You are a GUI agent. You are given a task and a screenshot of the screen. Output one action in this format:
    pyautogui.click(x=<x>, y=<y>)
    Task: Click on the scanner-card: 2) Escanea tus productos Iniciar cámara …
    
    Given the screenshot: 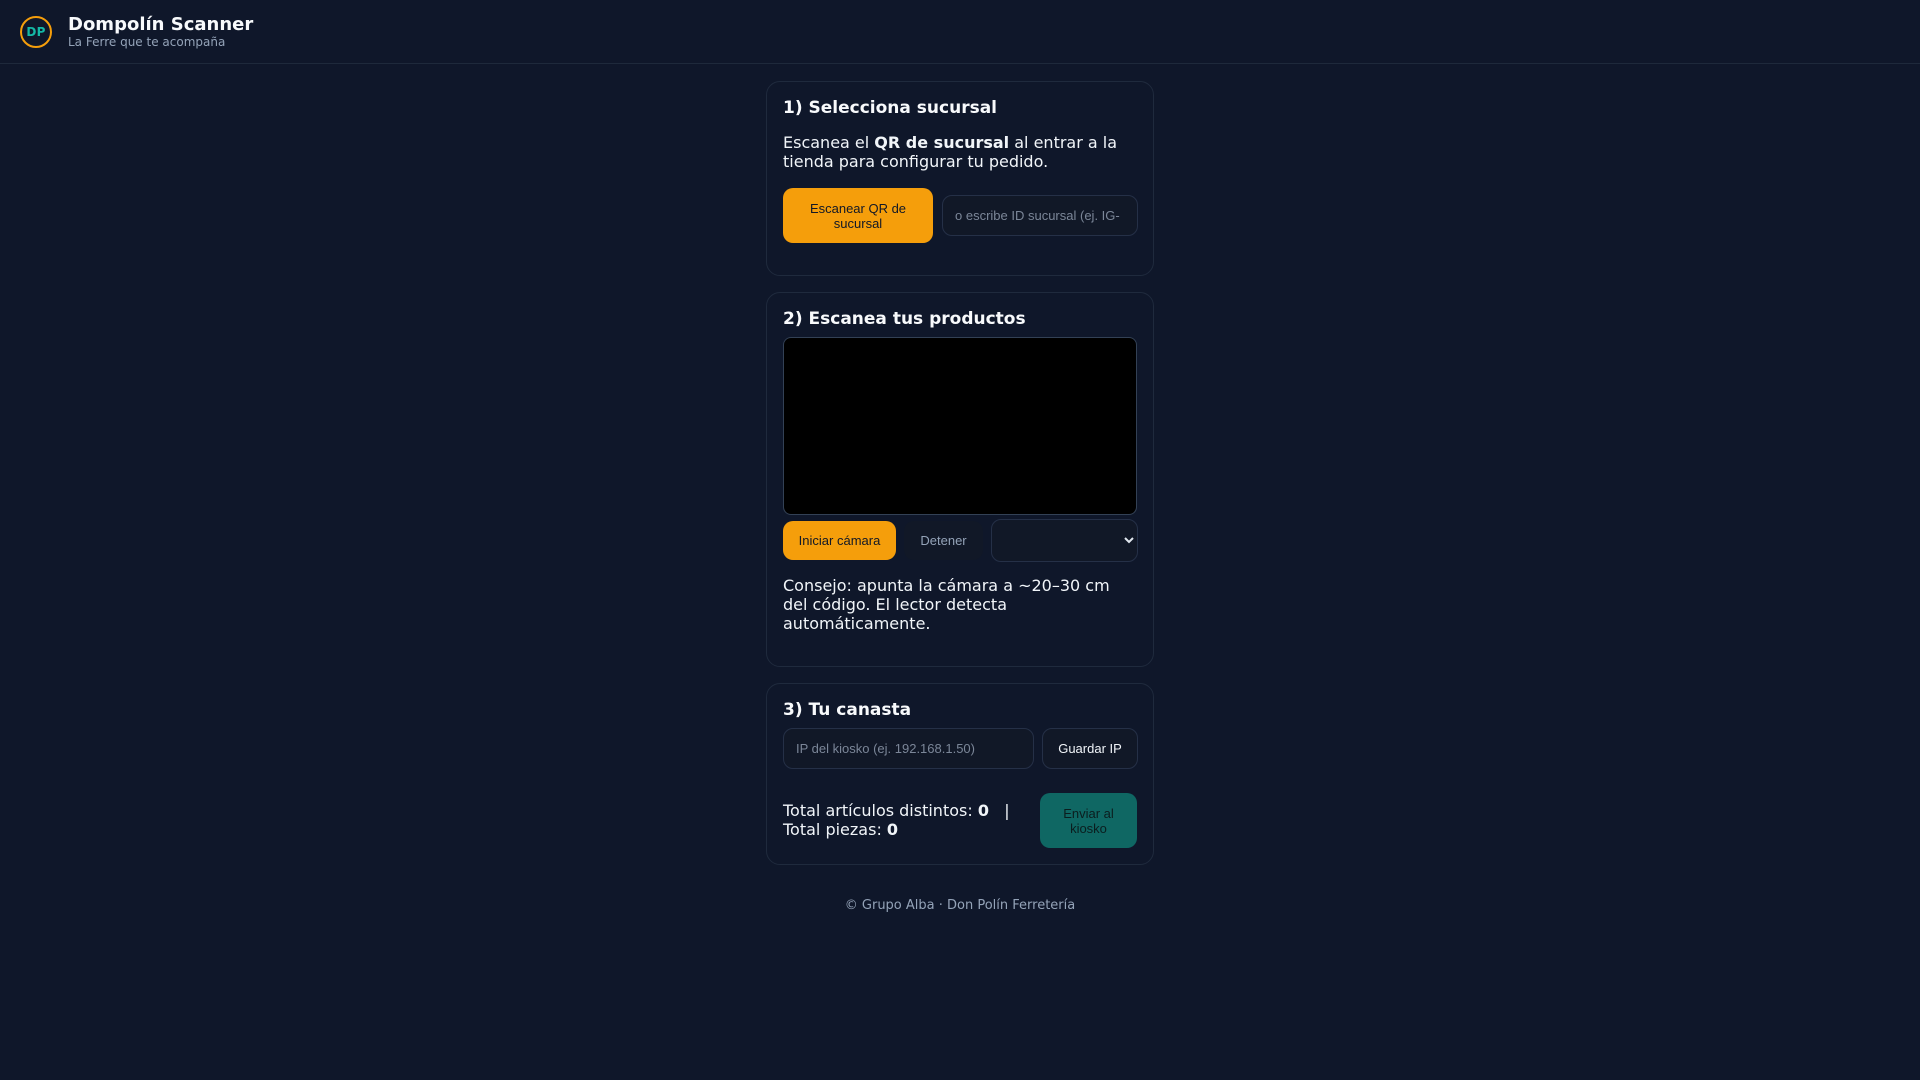 What is the action you would take?
    pyautogui.click(x=960, y=479)
    